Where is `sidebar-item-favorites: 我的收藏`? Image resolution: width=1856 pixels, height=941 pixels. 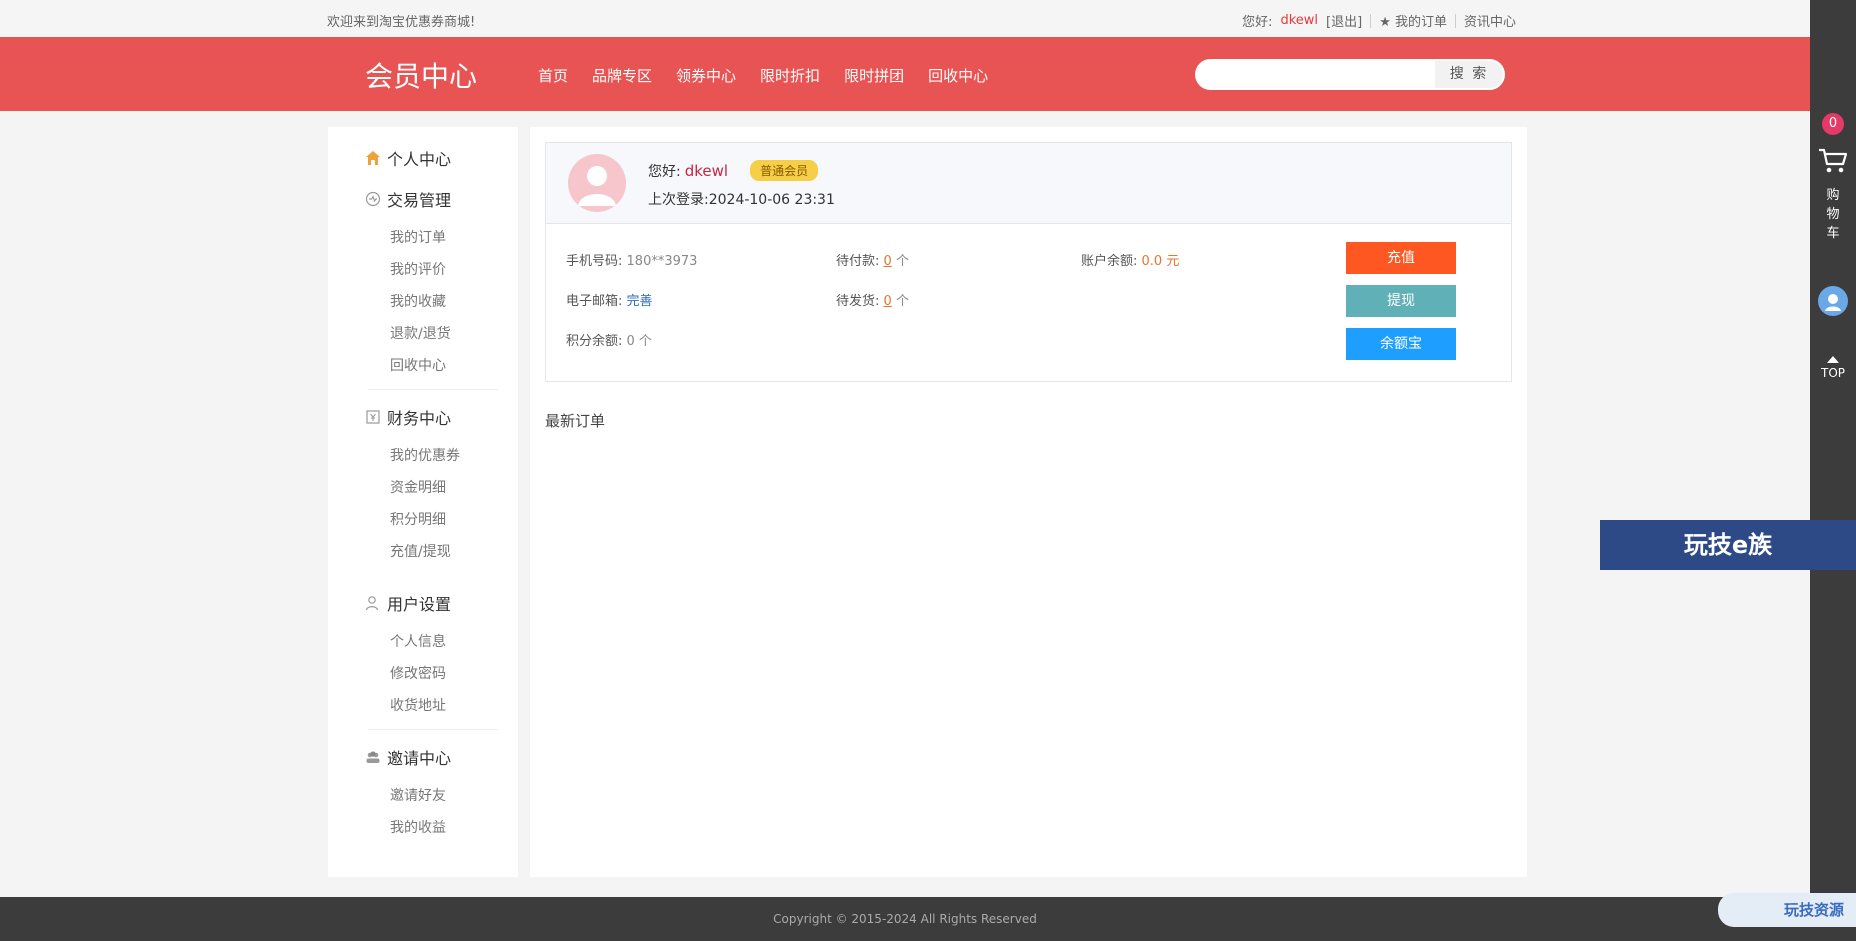 sidebar-item-favorites: 我的收藏 is located at coordinates (418, 301).